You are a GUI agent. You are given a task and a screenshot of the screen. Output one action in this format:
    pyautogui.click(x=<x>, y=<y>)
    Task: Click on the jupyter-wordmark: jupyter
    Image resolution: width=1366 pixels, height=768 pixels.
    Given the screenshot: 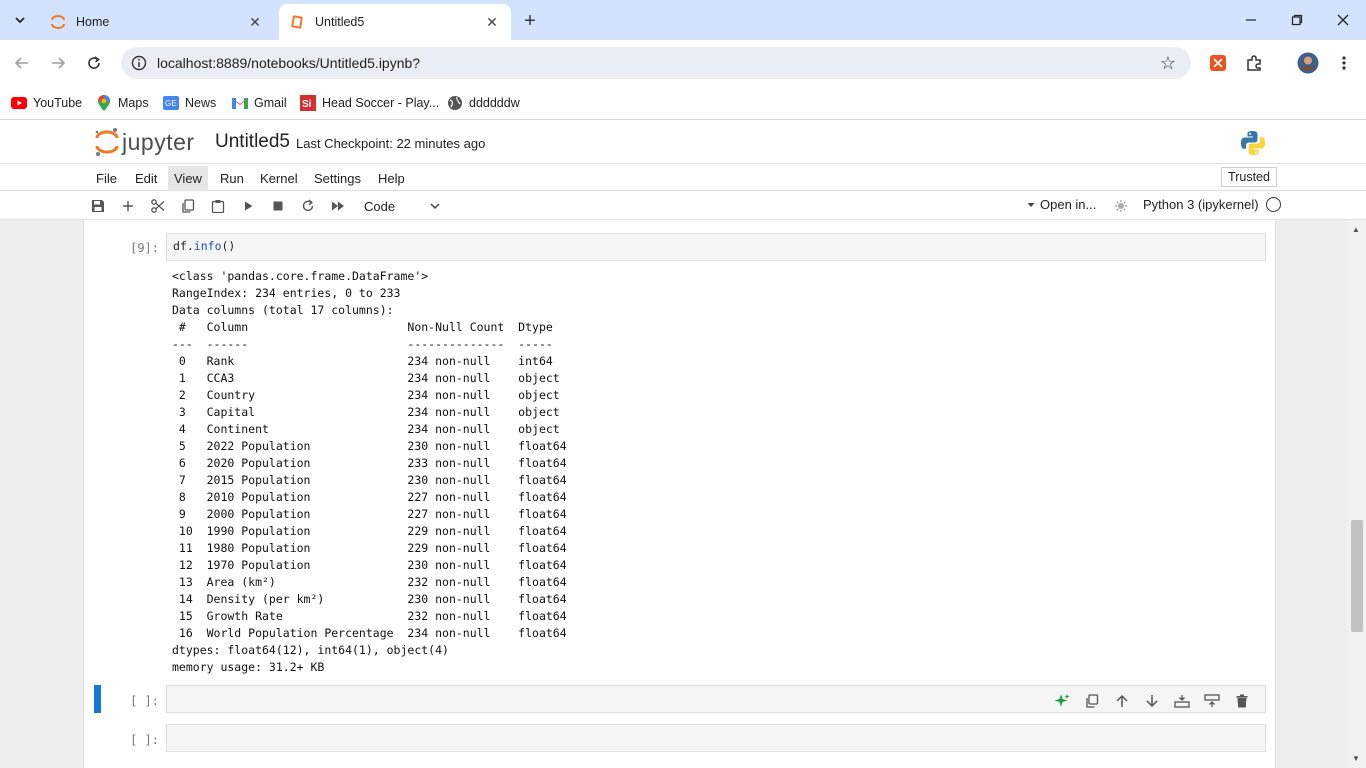 What is the action you would take?
    pyautogui.click(x=158, y=141)
    